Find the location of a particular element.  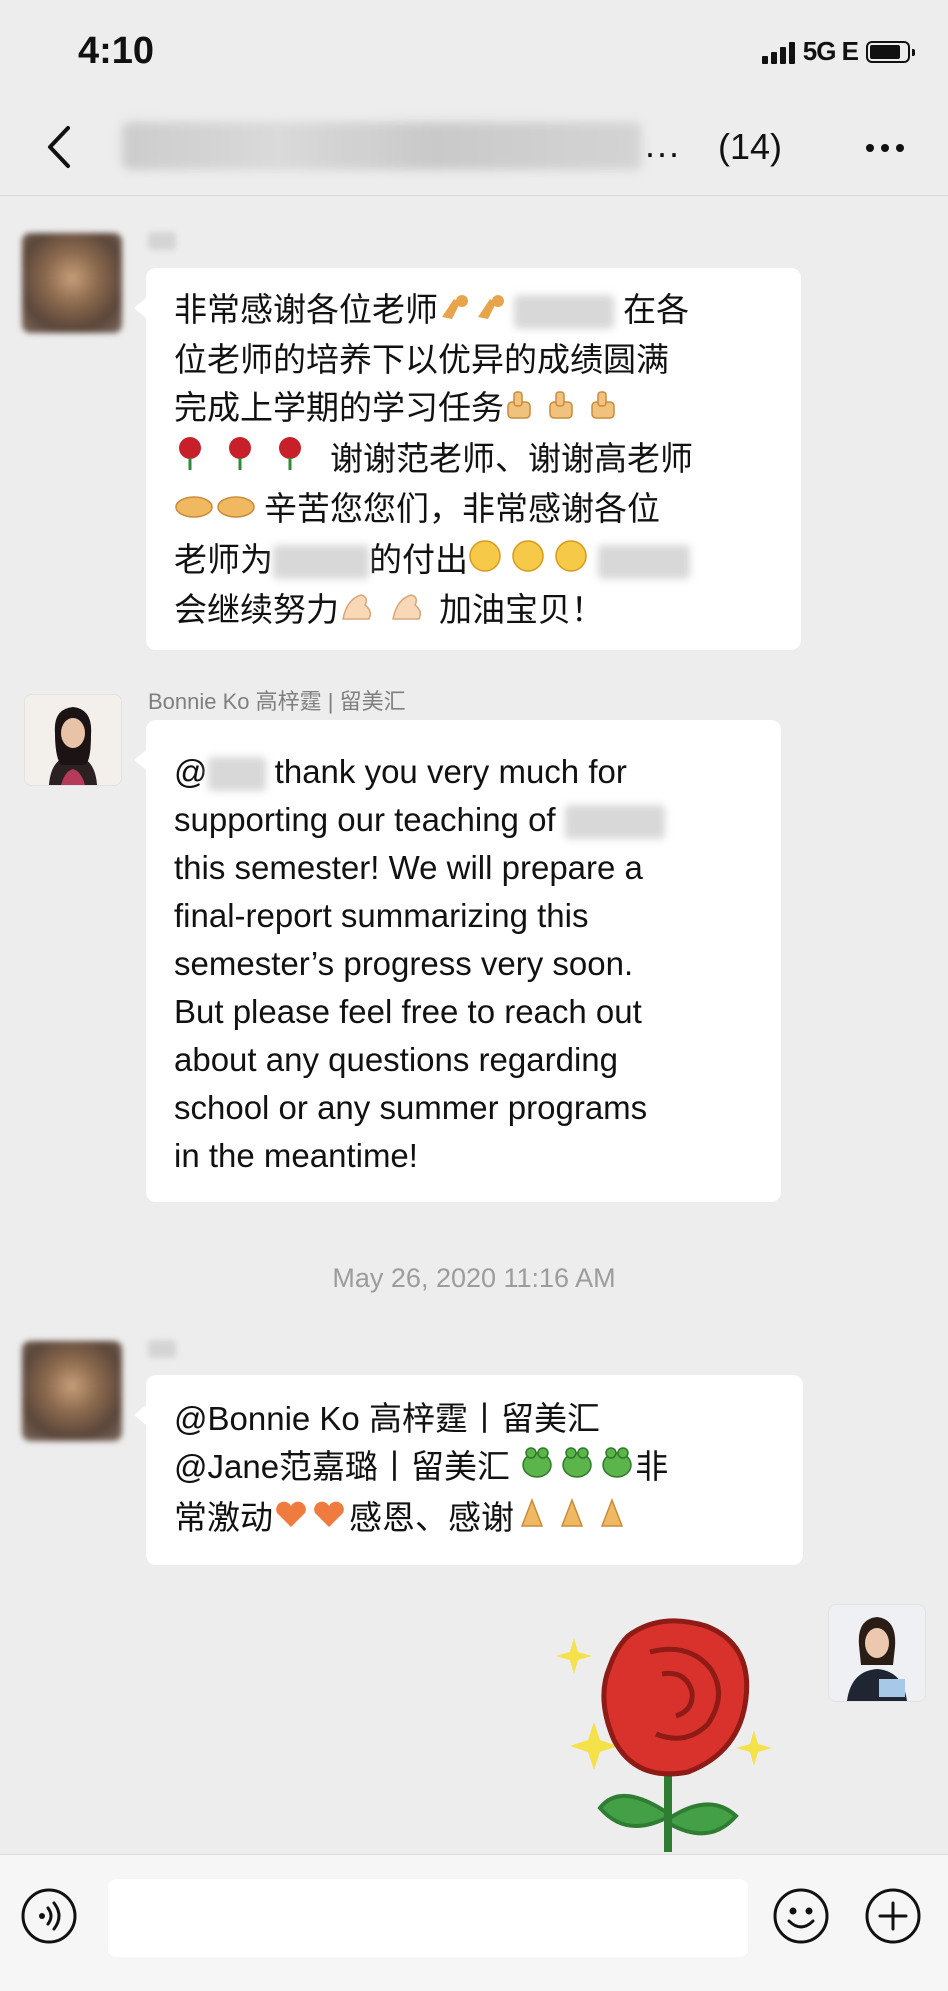

battery-icon is located at coordinates (890, 51).